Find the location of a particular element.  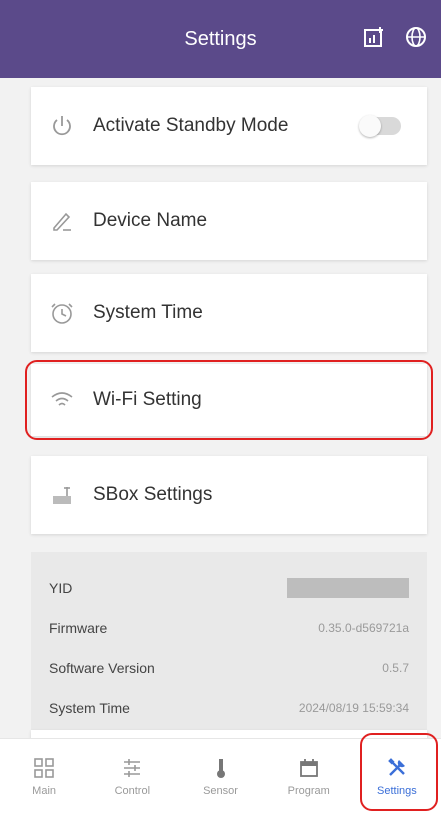

info-row-software-version: Software Version 0.5.7 is located at coordinates (229, 668).